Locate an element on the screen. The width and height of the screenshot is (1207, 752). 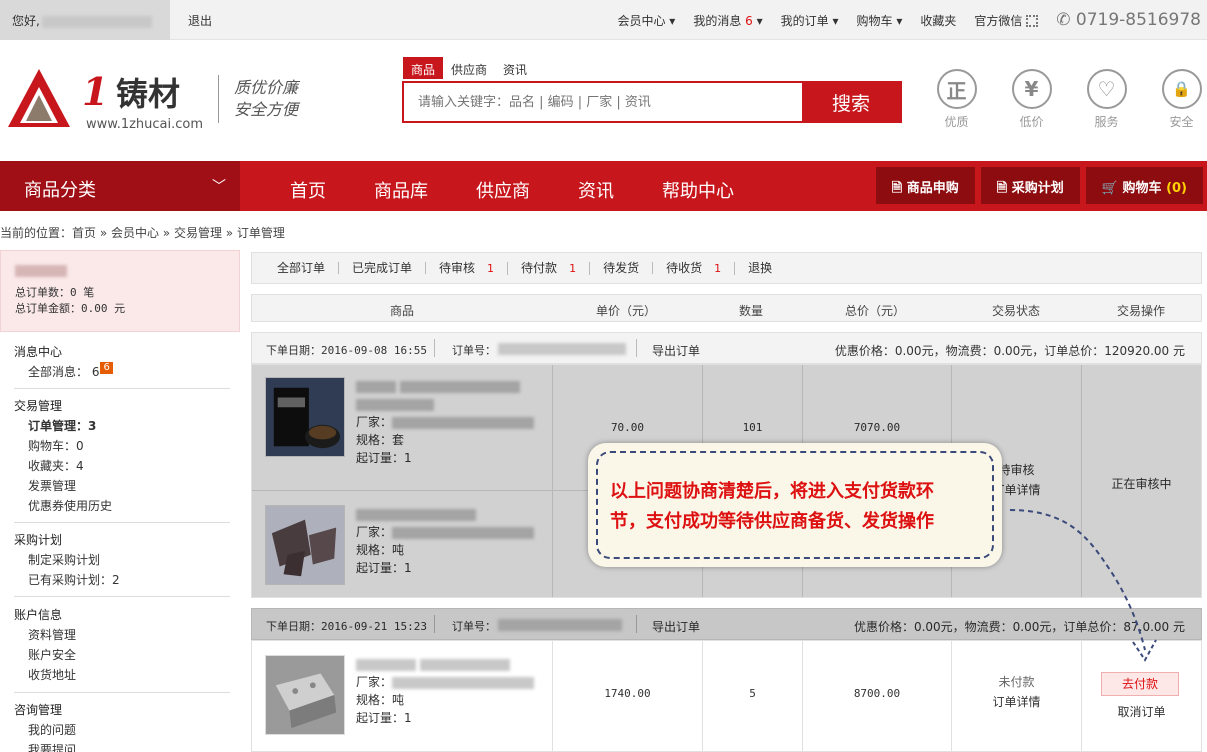
member-center-link: 会员中心 ▾ is located at coordinates (646, 20).